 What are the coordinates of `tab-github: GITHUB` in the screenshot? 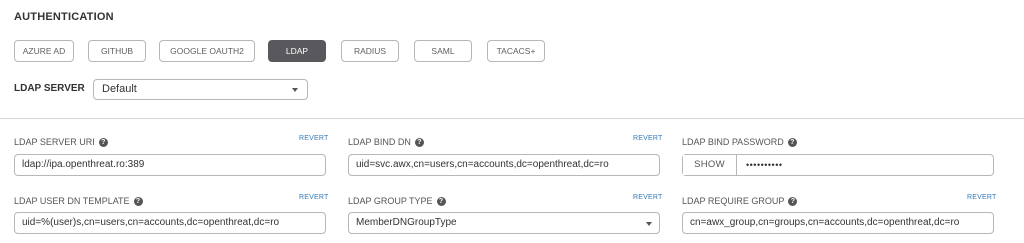 It's located at (117, 51).